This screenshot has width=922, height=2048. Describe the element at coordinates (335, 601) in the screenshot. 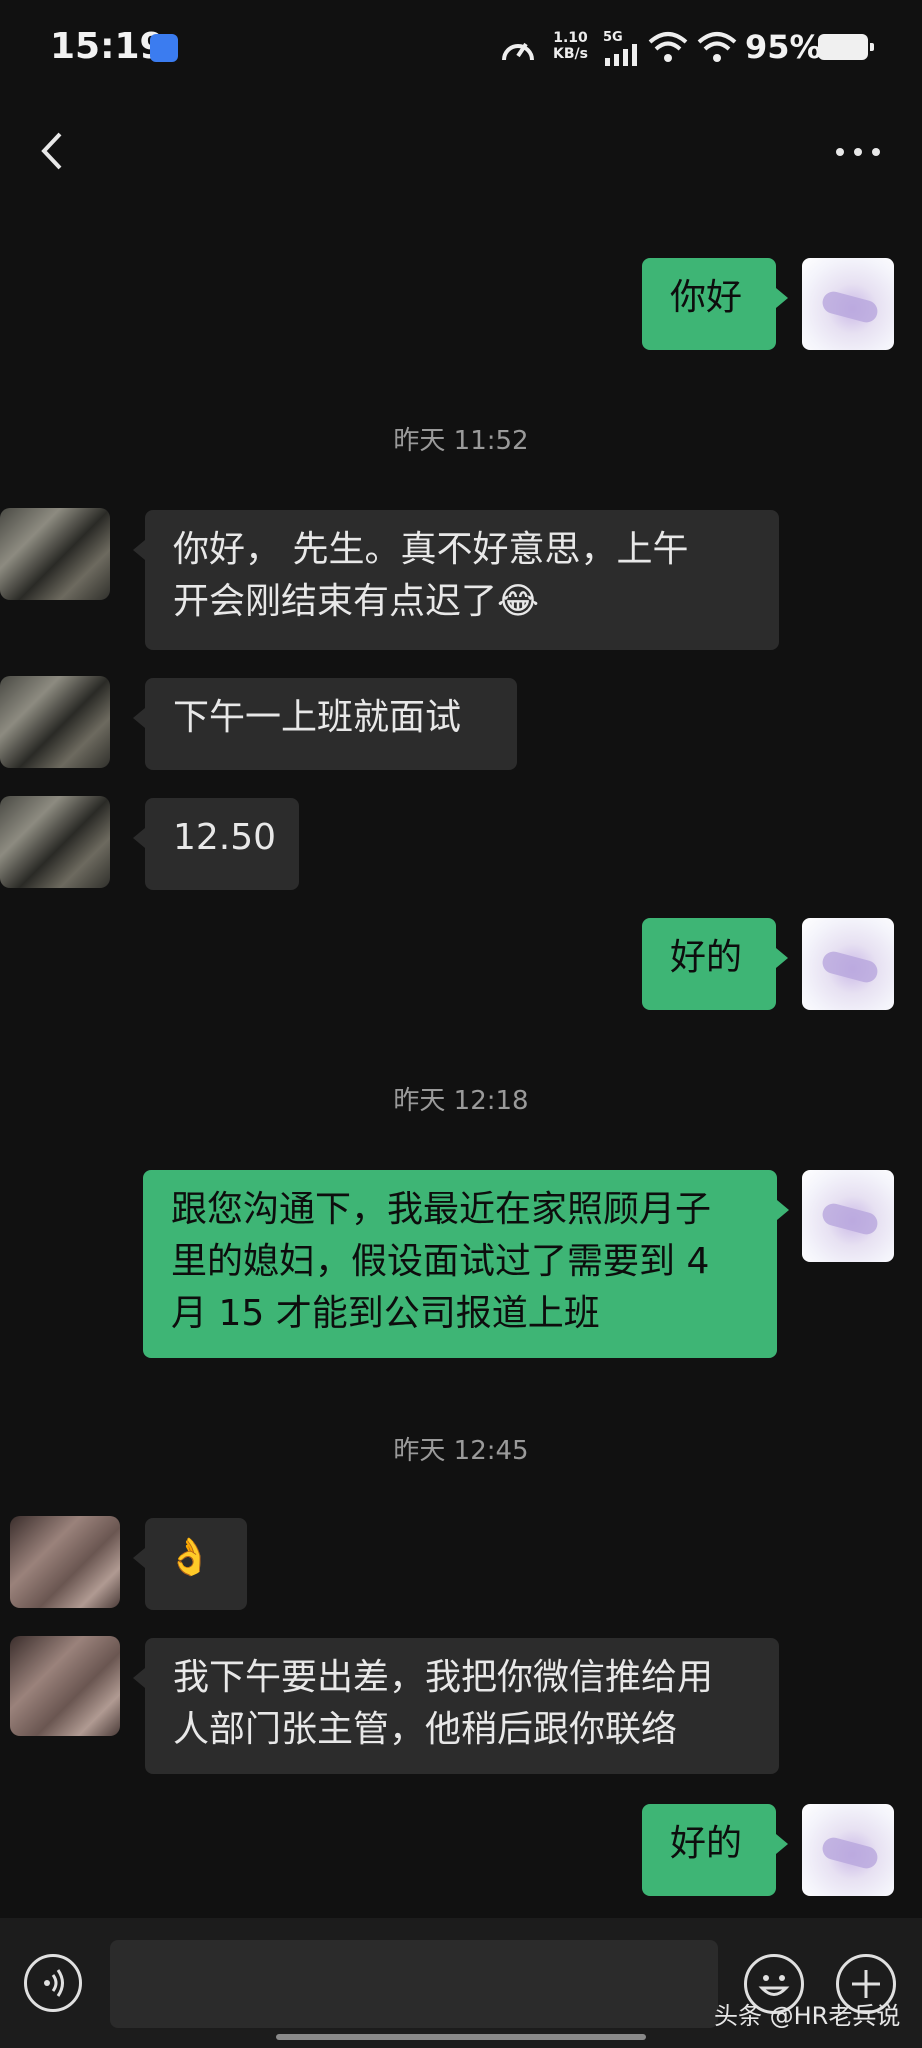

I see `message-line: 开会刚结束有点迟了` at that location.